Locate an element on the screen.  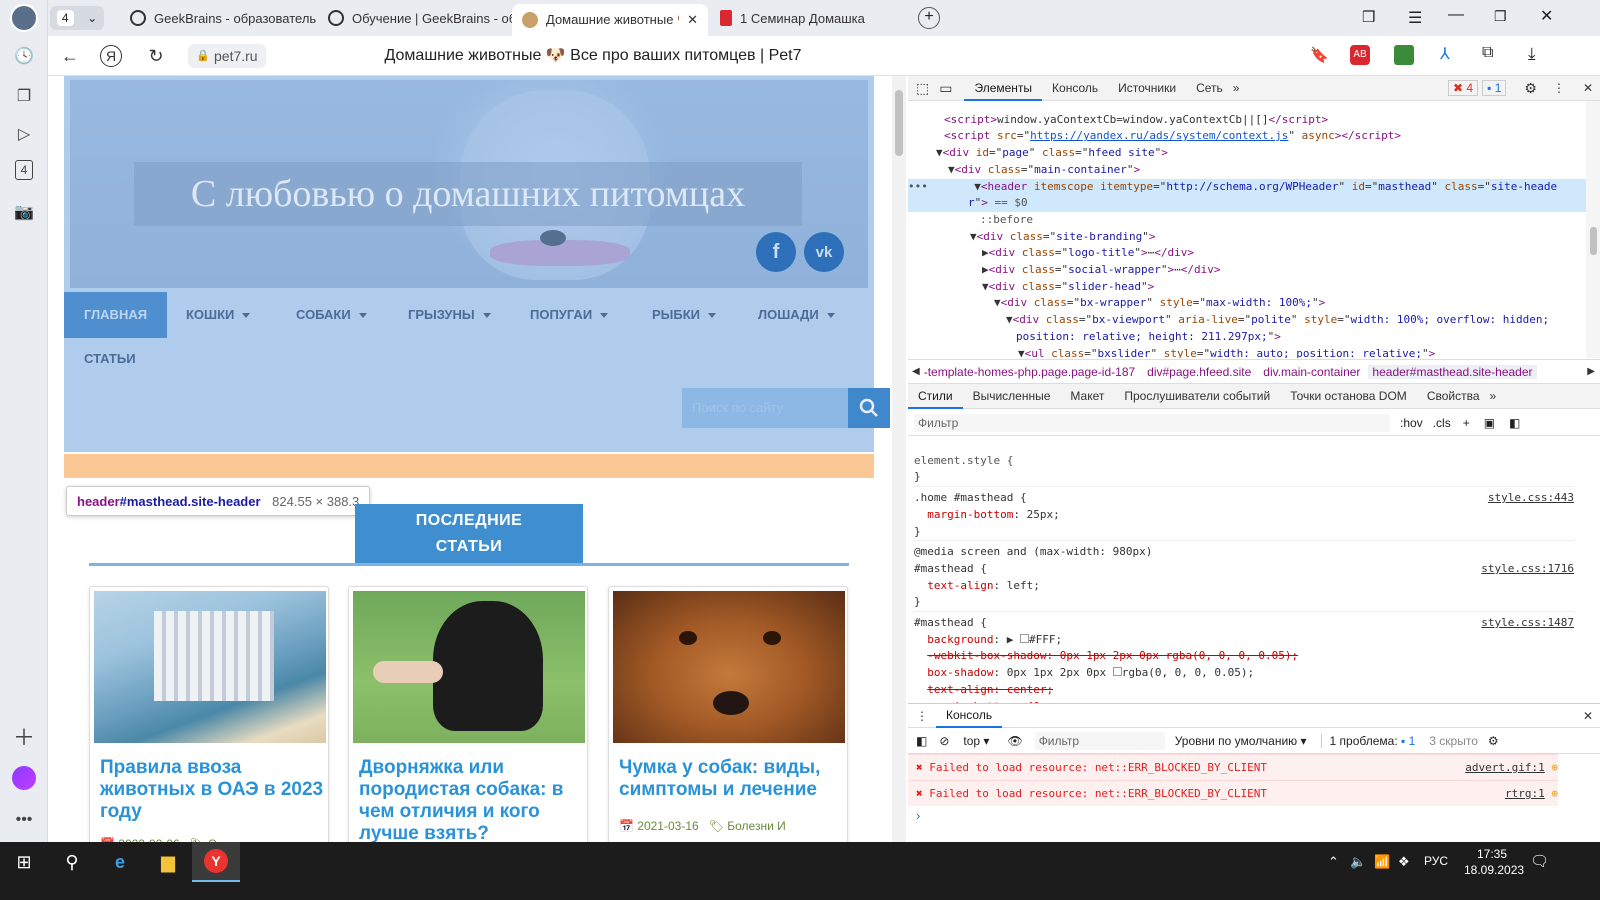
article-image-uae is located at coordinates (210, 667).